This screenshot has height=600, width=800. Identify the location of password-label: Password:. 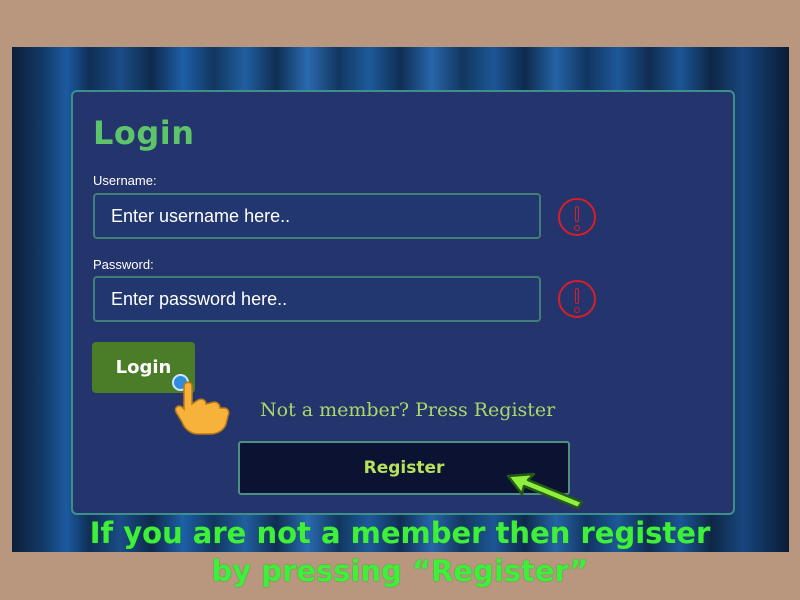
(123, 264).